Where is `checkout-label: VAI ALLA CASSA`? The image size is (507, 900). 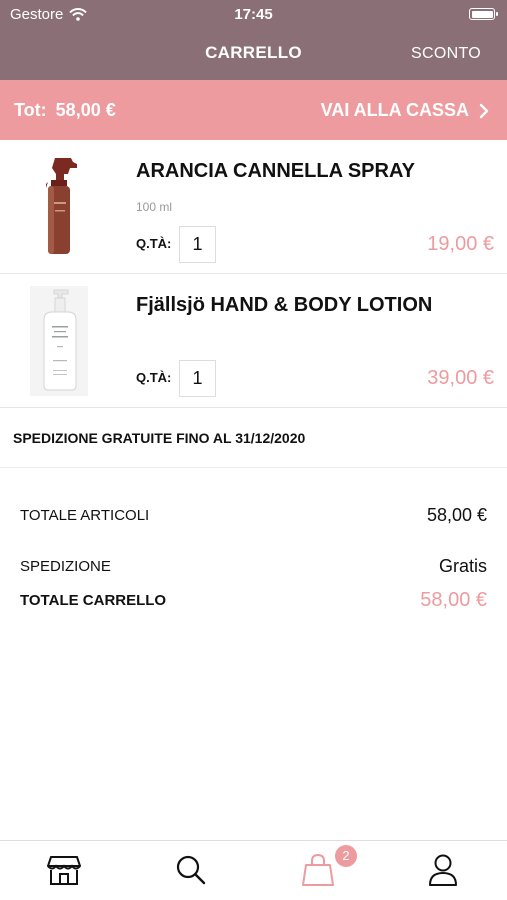 checkout-label: VAI ALLA CASSA is located at coordinates (394, 110).